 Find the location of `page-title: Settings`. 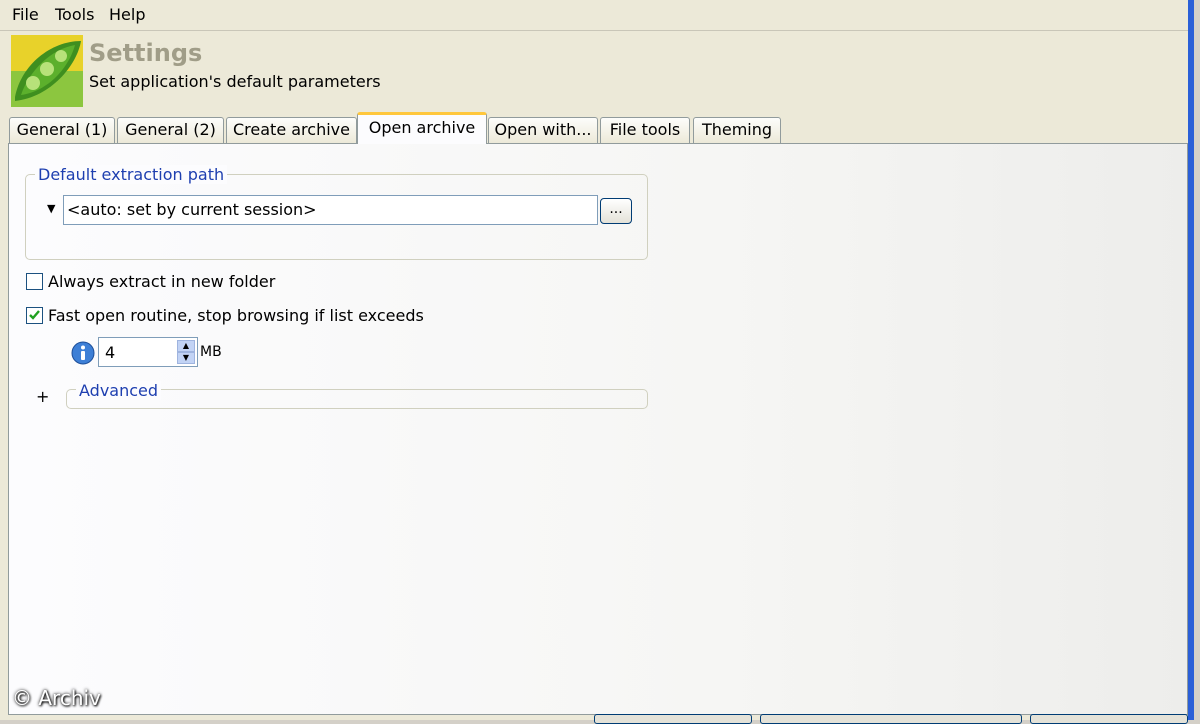

page-title: Settings is located at coordinates (146, 53).